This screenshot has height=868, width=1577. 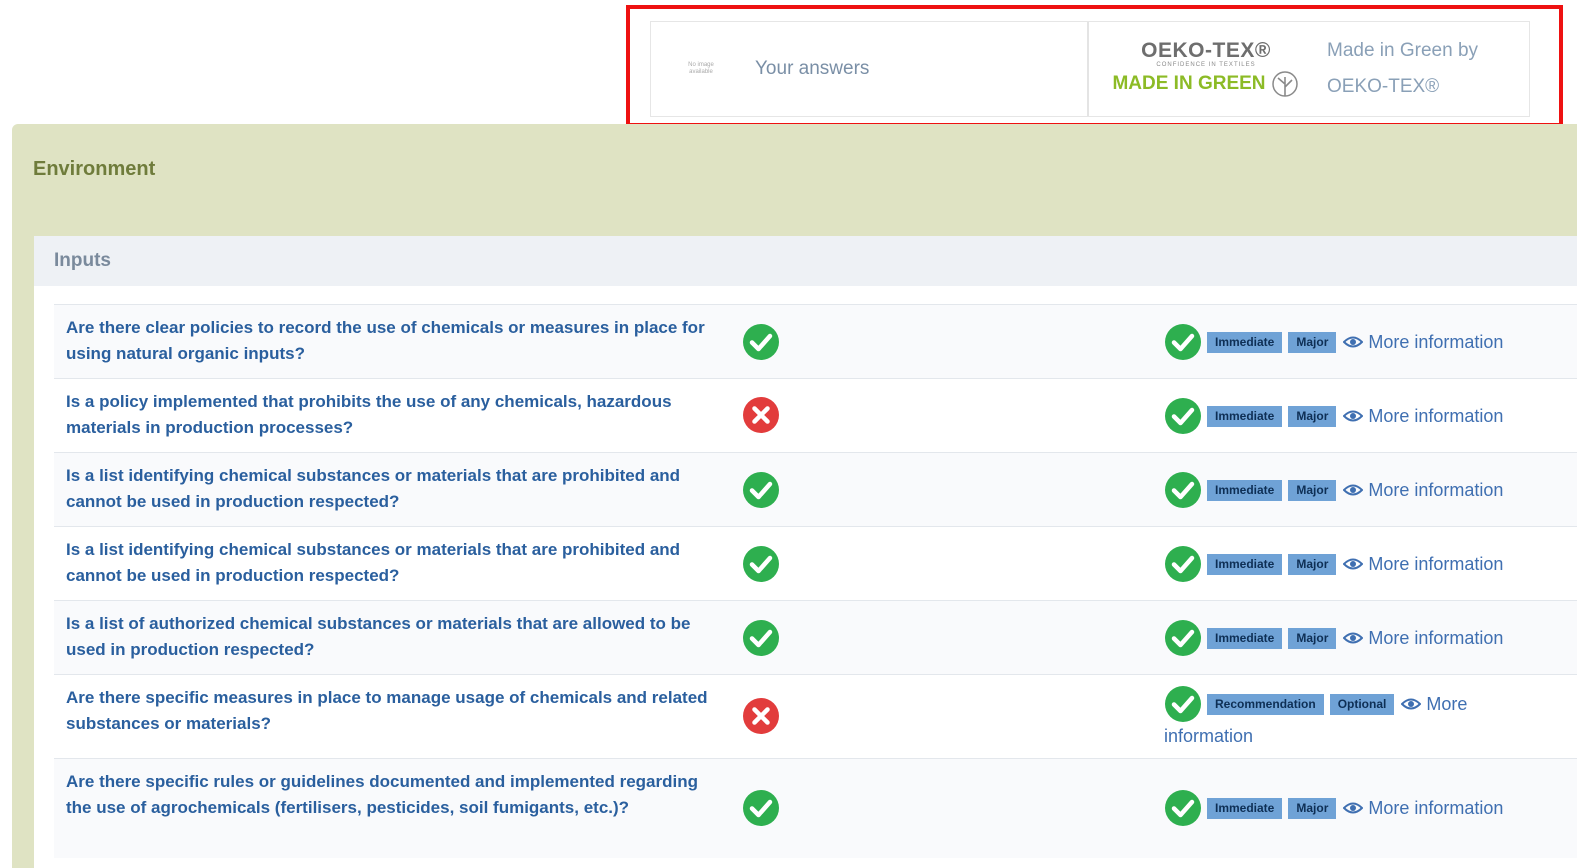 I want to click on evaluation: Recommendation Optional More, so click(x=1315, y=704).